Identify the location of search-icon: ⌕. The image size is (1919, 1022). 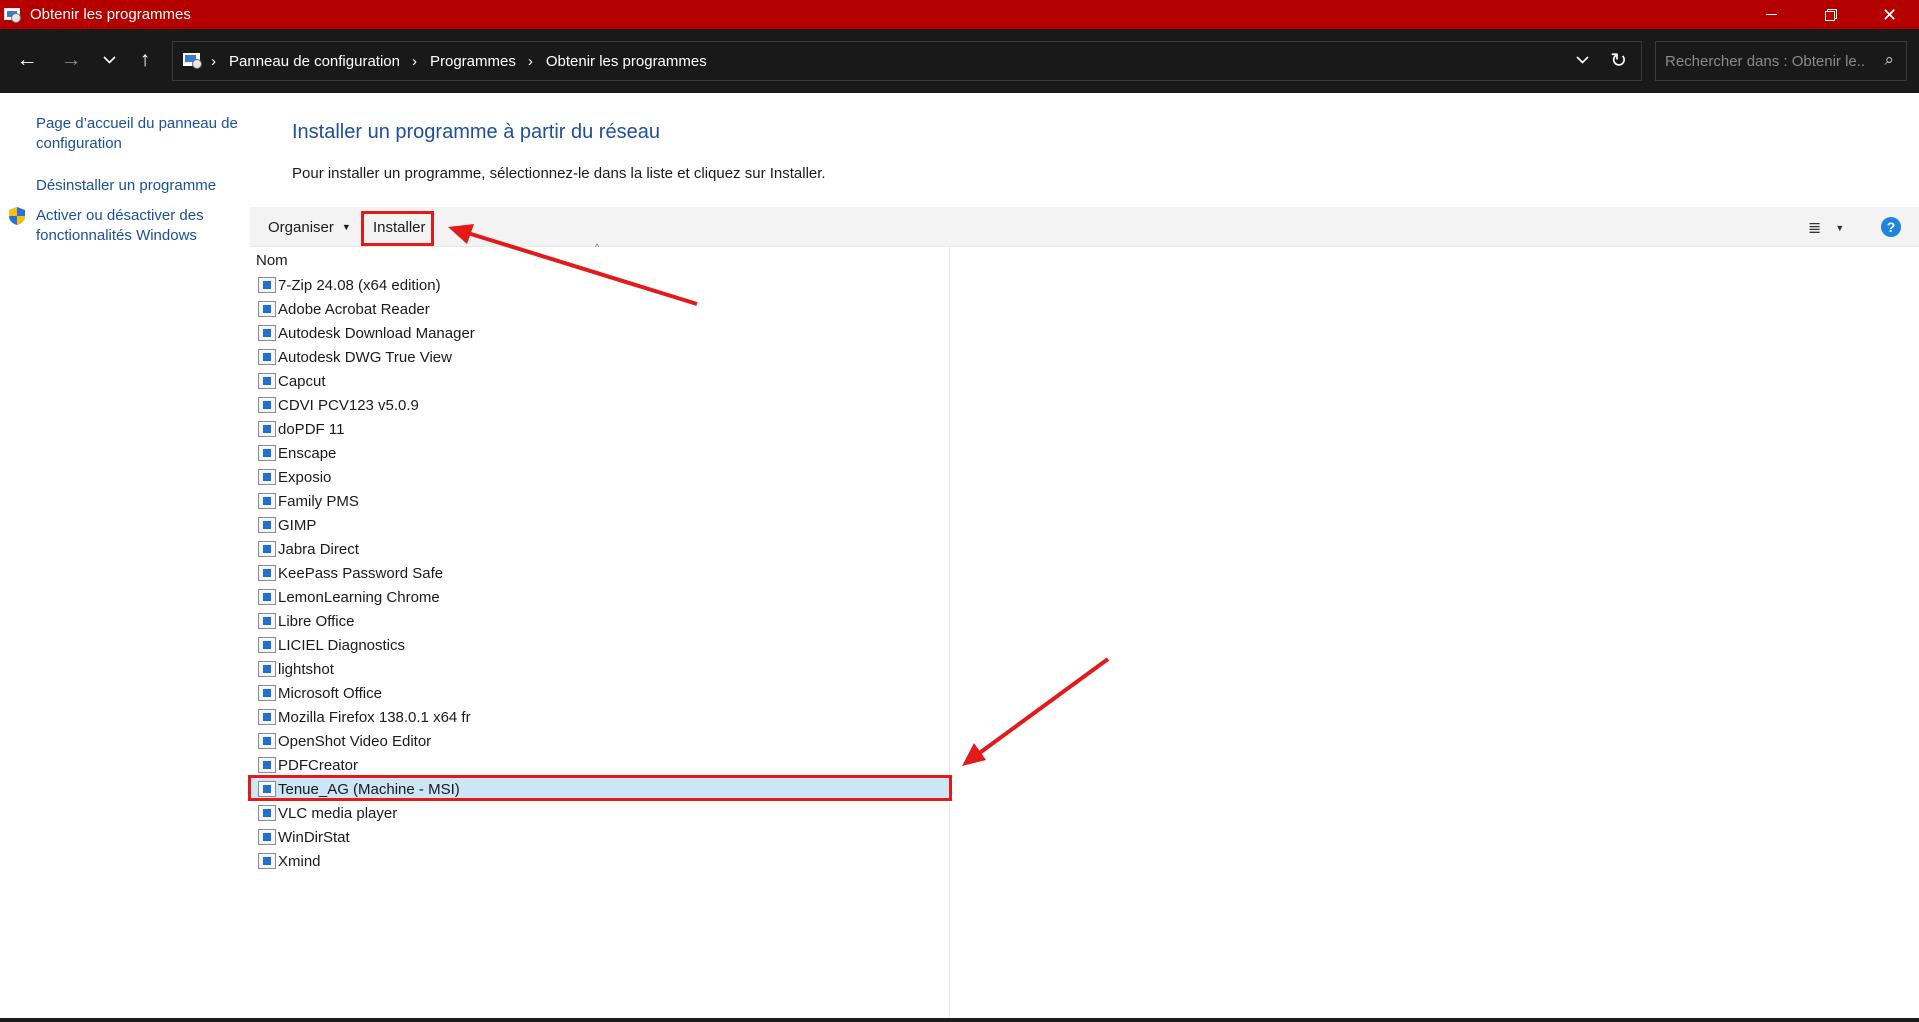
(1889, 60).